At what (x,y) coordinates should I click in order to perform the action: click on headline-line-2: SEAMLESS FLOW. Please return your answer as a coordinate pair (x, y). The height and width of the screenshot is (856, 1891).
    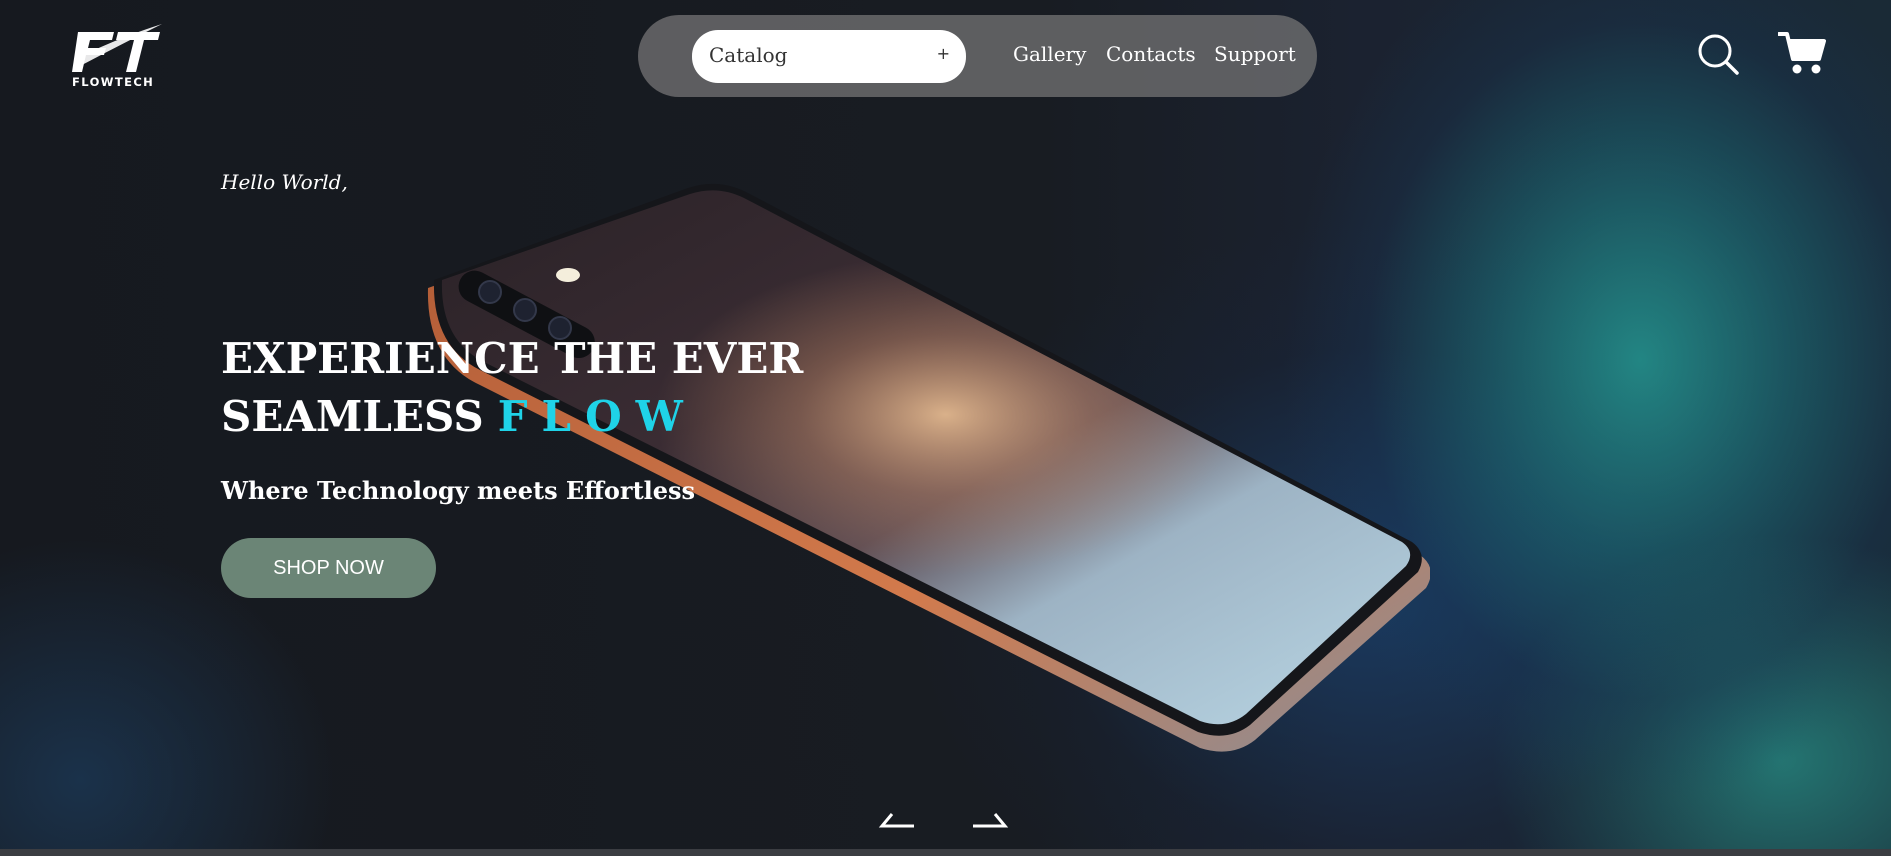
    Looking at the image, I should click on (512, 417).